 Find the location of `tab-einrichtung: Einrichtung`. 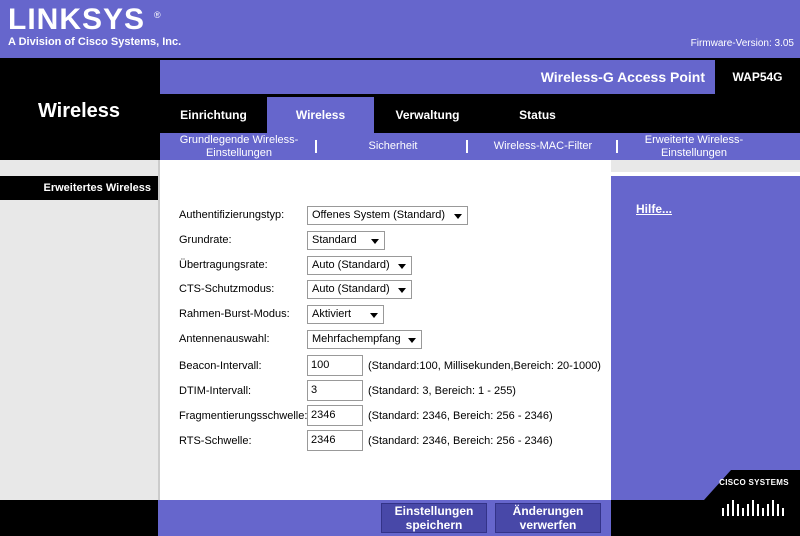

tab-einrichtung: Einrichtung is located at coordinates (213, 115).